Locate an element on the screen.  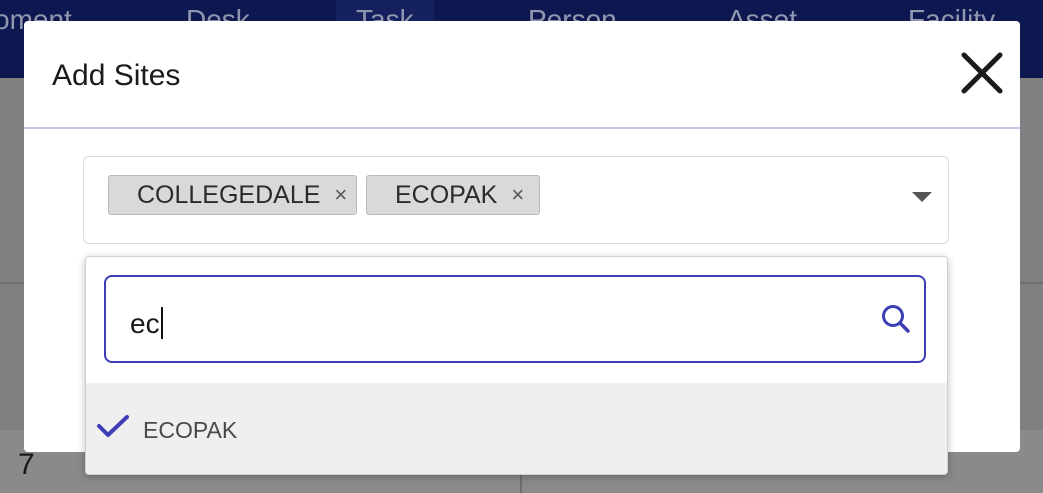
chip-label: COLLEGEDALE is located at coordinates (229, 194).